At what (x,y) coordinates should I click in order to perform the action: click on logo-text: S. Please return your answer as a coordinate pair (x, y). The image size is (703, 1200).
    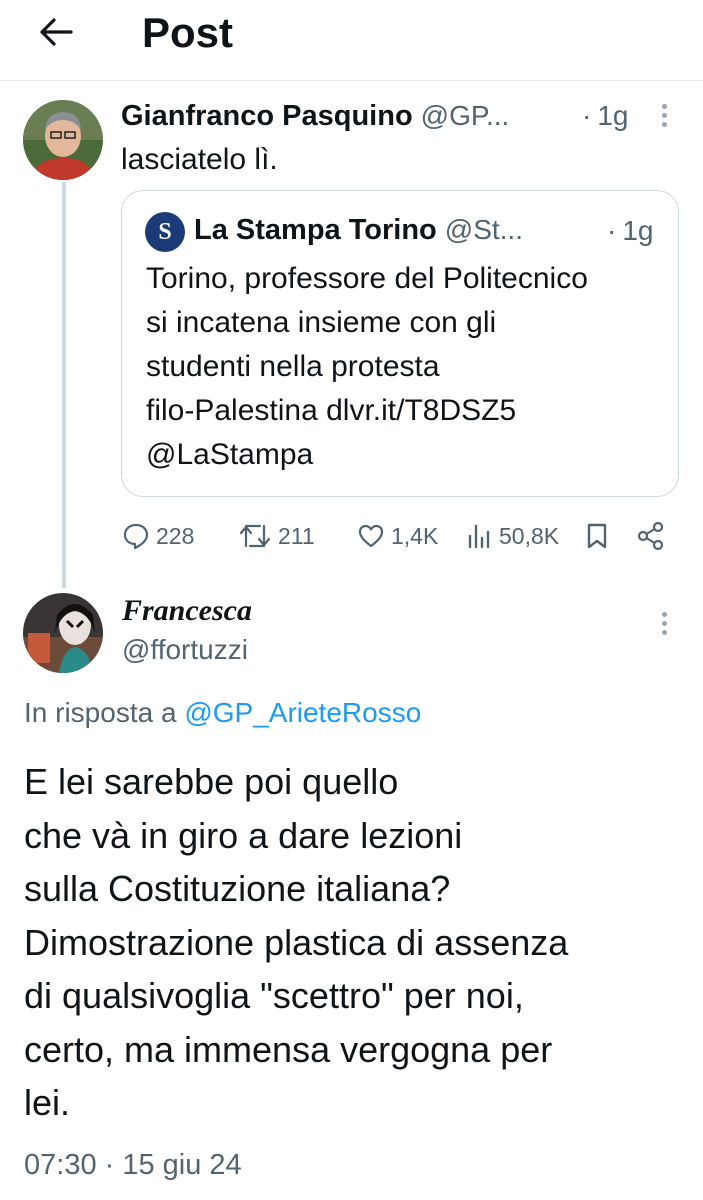
    Looking at the image, I should click on (165, 231).